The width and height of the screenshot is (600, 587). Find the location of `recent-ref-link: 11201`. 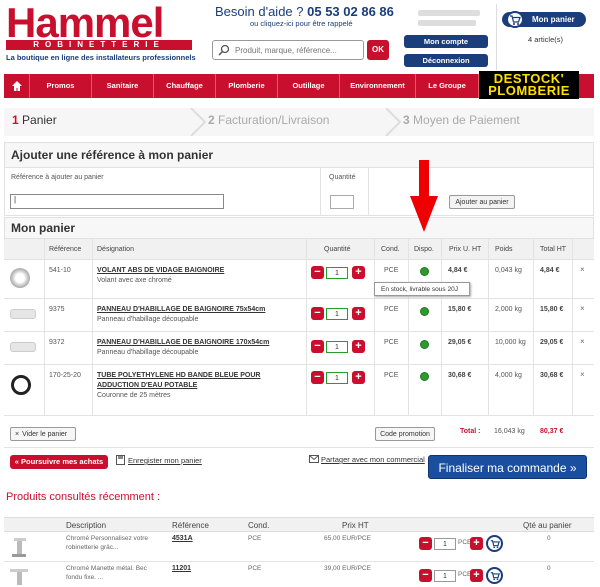

recent-ref-link: 11201 is located at coordinates (181, 568).